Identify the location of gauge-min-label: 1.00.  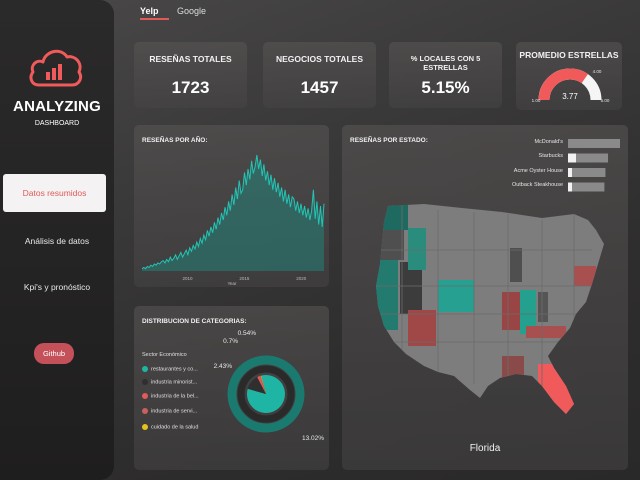
(536, 100).